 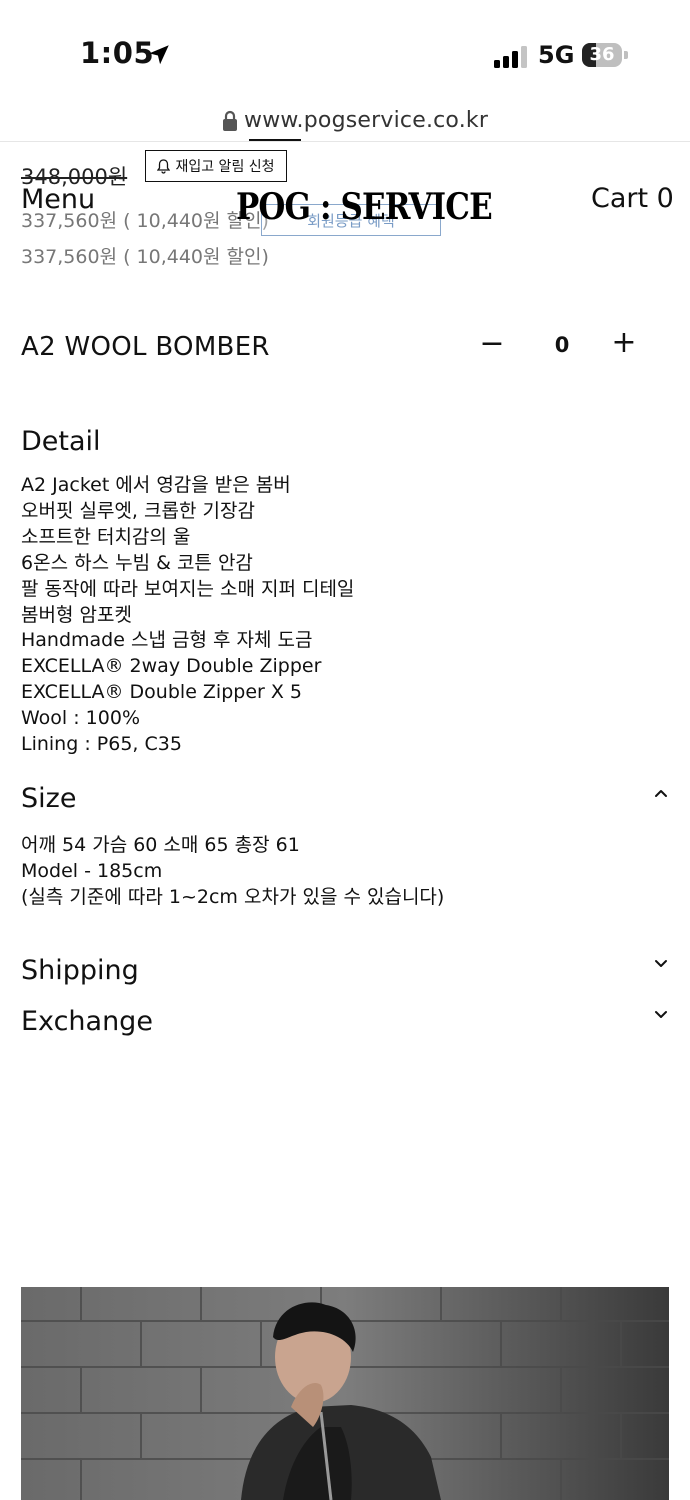 I want to click on restock-notify-button: 재입고 알림 신청, so click(x=216, y=166).